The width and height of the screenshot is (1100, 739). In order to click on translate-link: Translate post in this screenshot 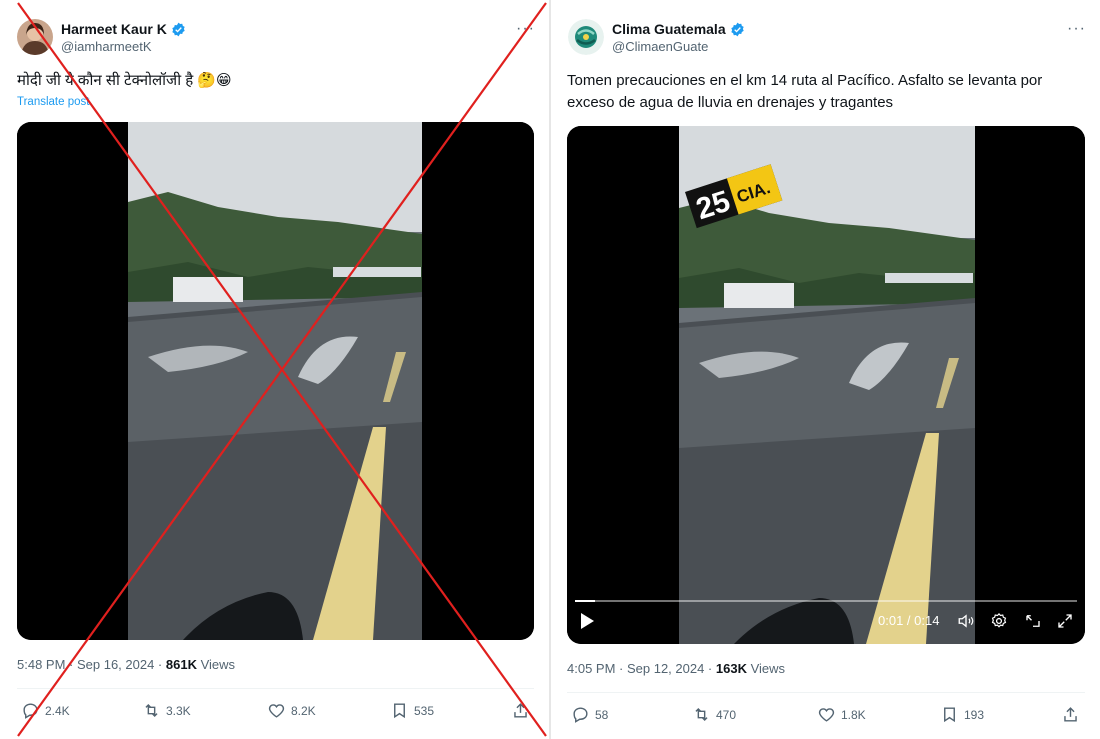, I will do `click(53, 102)`.